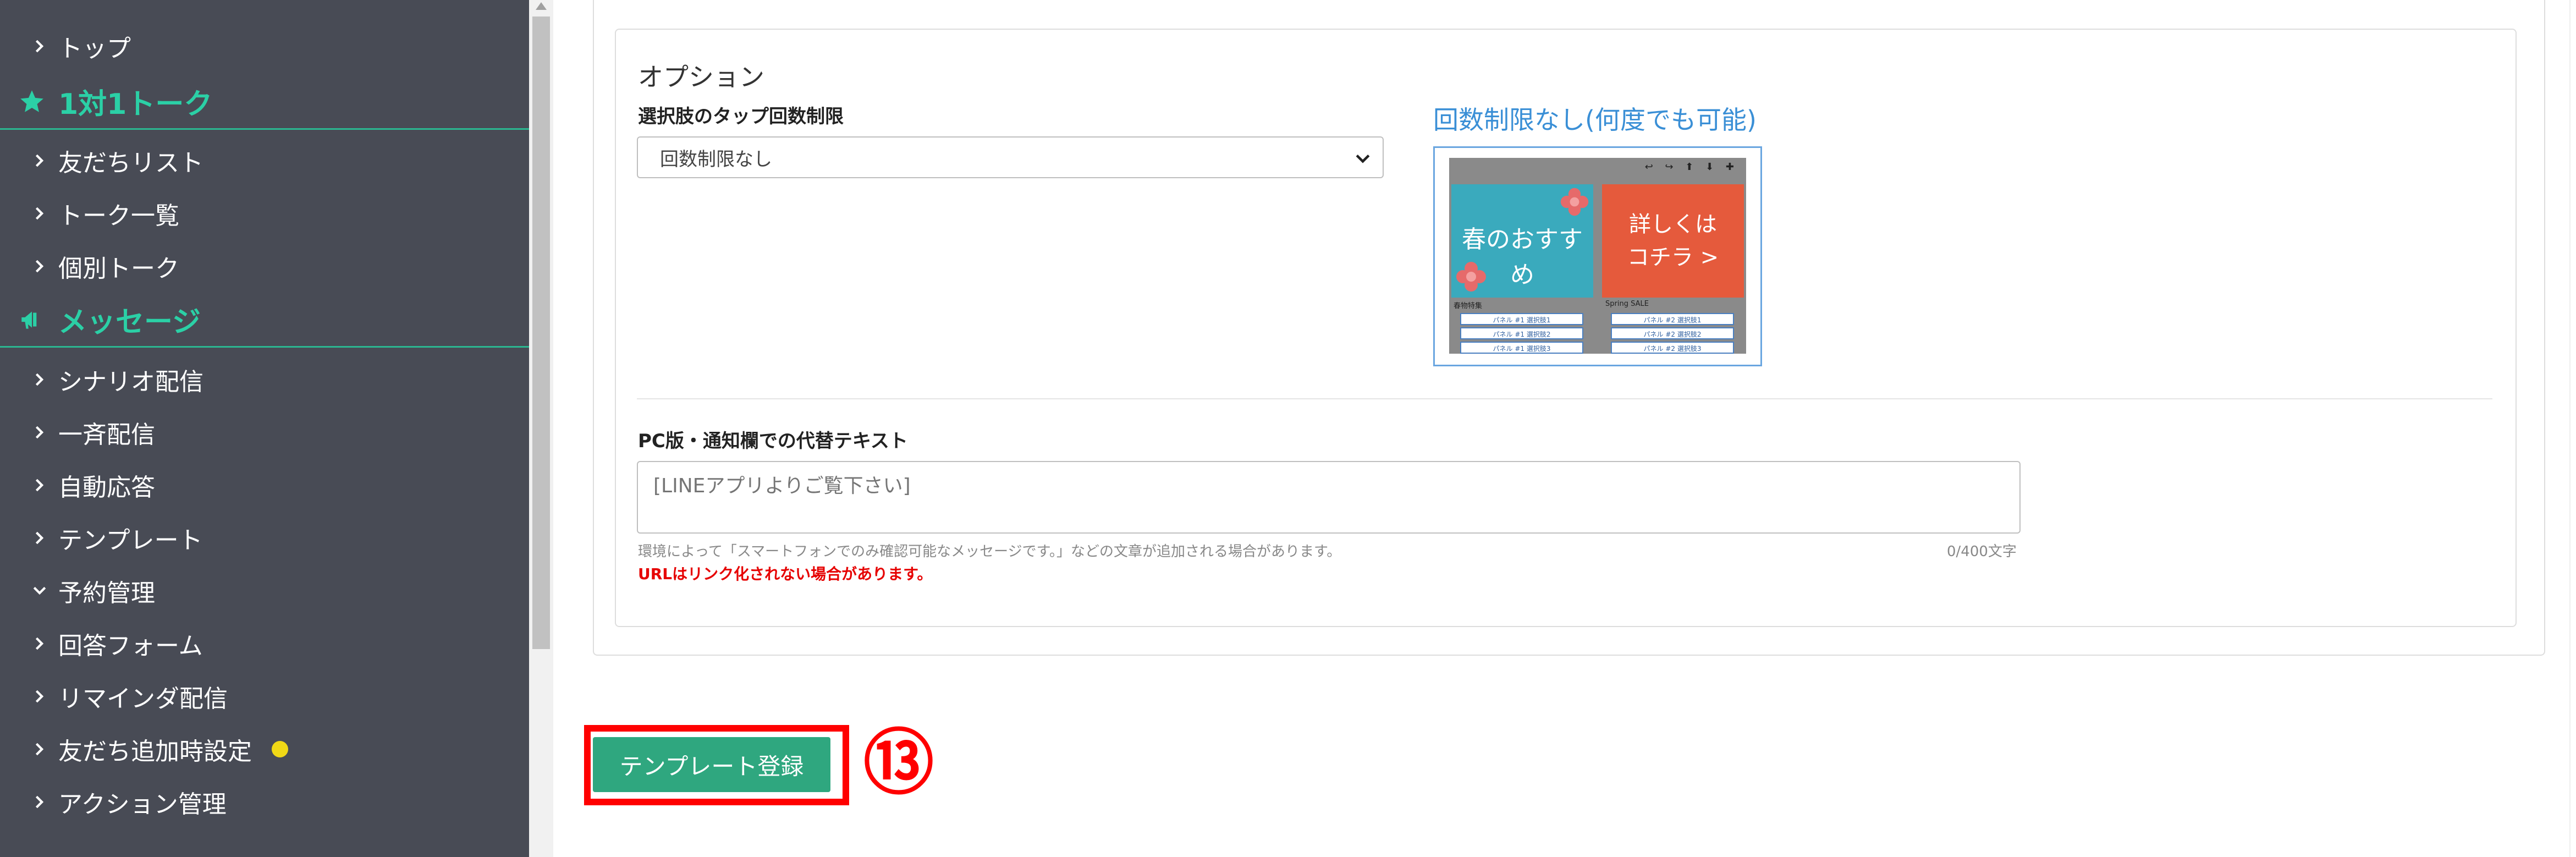 The image size is (2576, 857). Describe the element at coordinates (1673, 241) in the screenshot. I see `preview-panel-2: 詳しくは コチラ >` at that location.